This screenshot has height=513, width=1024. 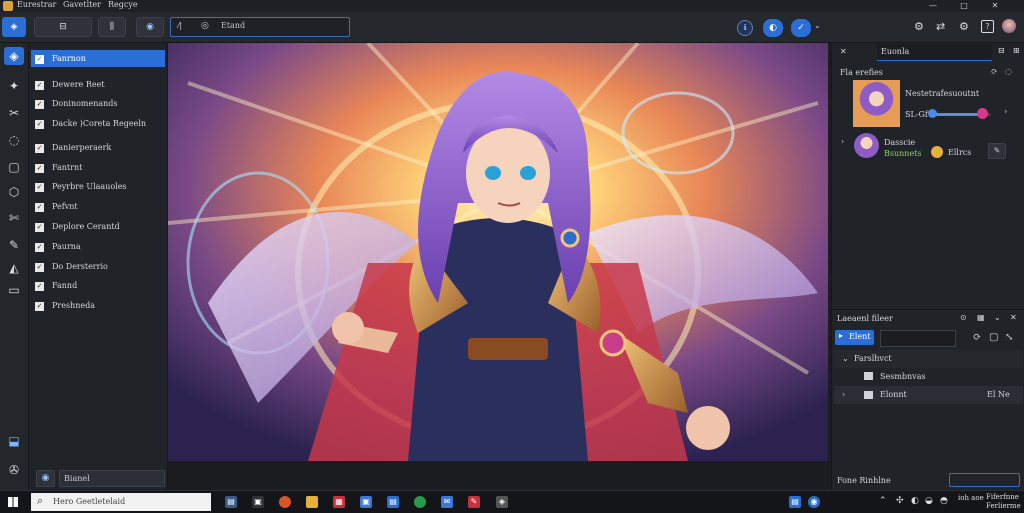 I want to click on info-icon: ℹ, so click(x=745, y=28).